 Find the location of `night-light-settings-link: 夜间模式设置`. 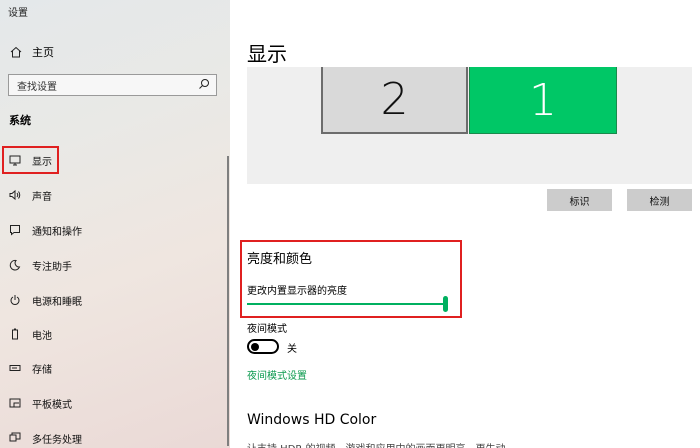

night-light-settings-link: 夜间模式设置 is located at coordinates (277, 374).